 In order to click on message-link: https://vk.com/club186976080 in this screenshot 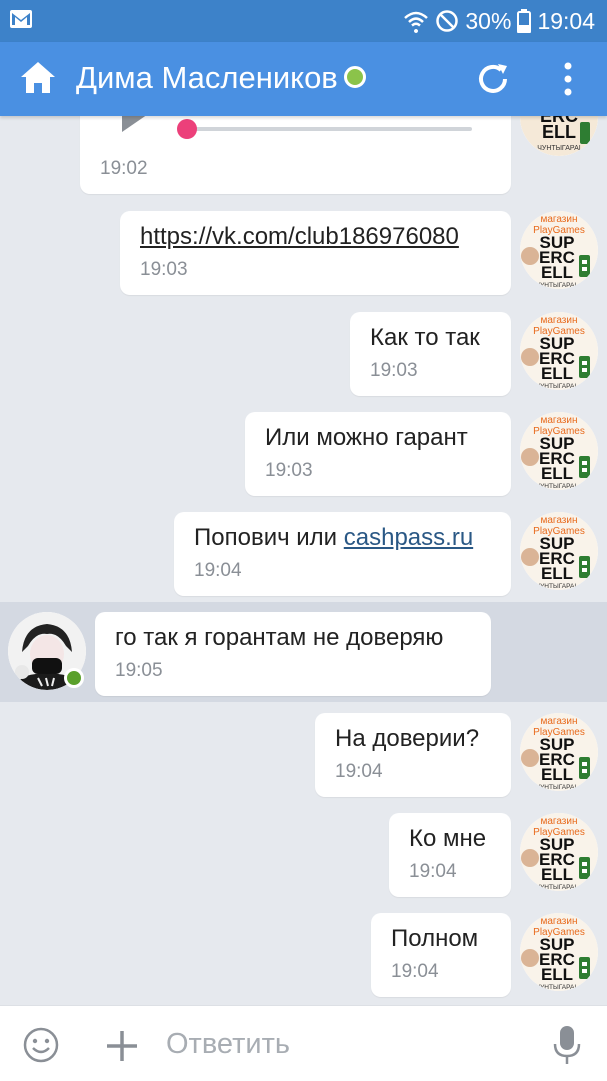, I will do `click(299, 237)`.